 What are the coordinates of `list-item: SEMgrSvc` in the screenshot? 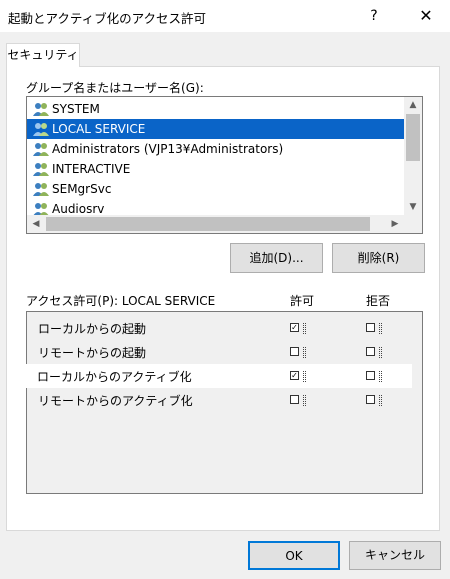 It's located at (215, 189).